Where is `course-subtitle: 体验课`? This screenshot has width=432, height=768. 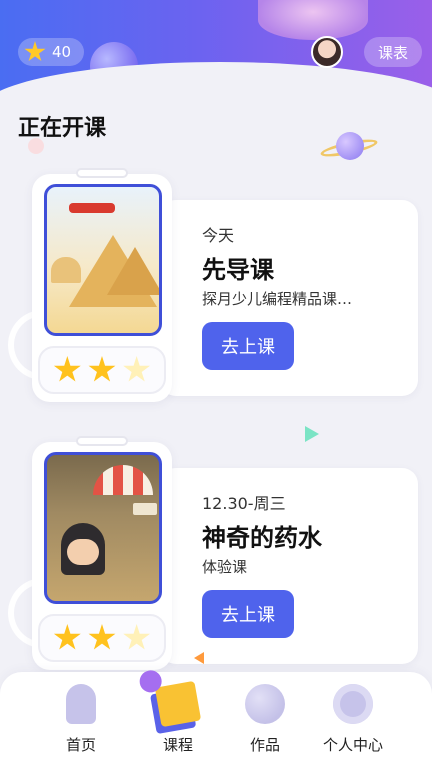
course-subtitle: 体验课 is located at coordinates (225, 567).